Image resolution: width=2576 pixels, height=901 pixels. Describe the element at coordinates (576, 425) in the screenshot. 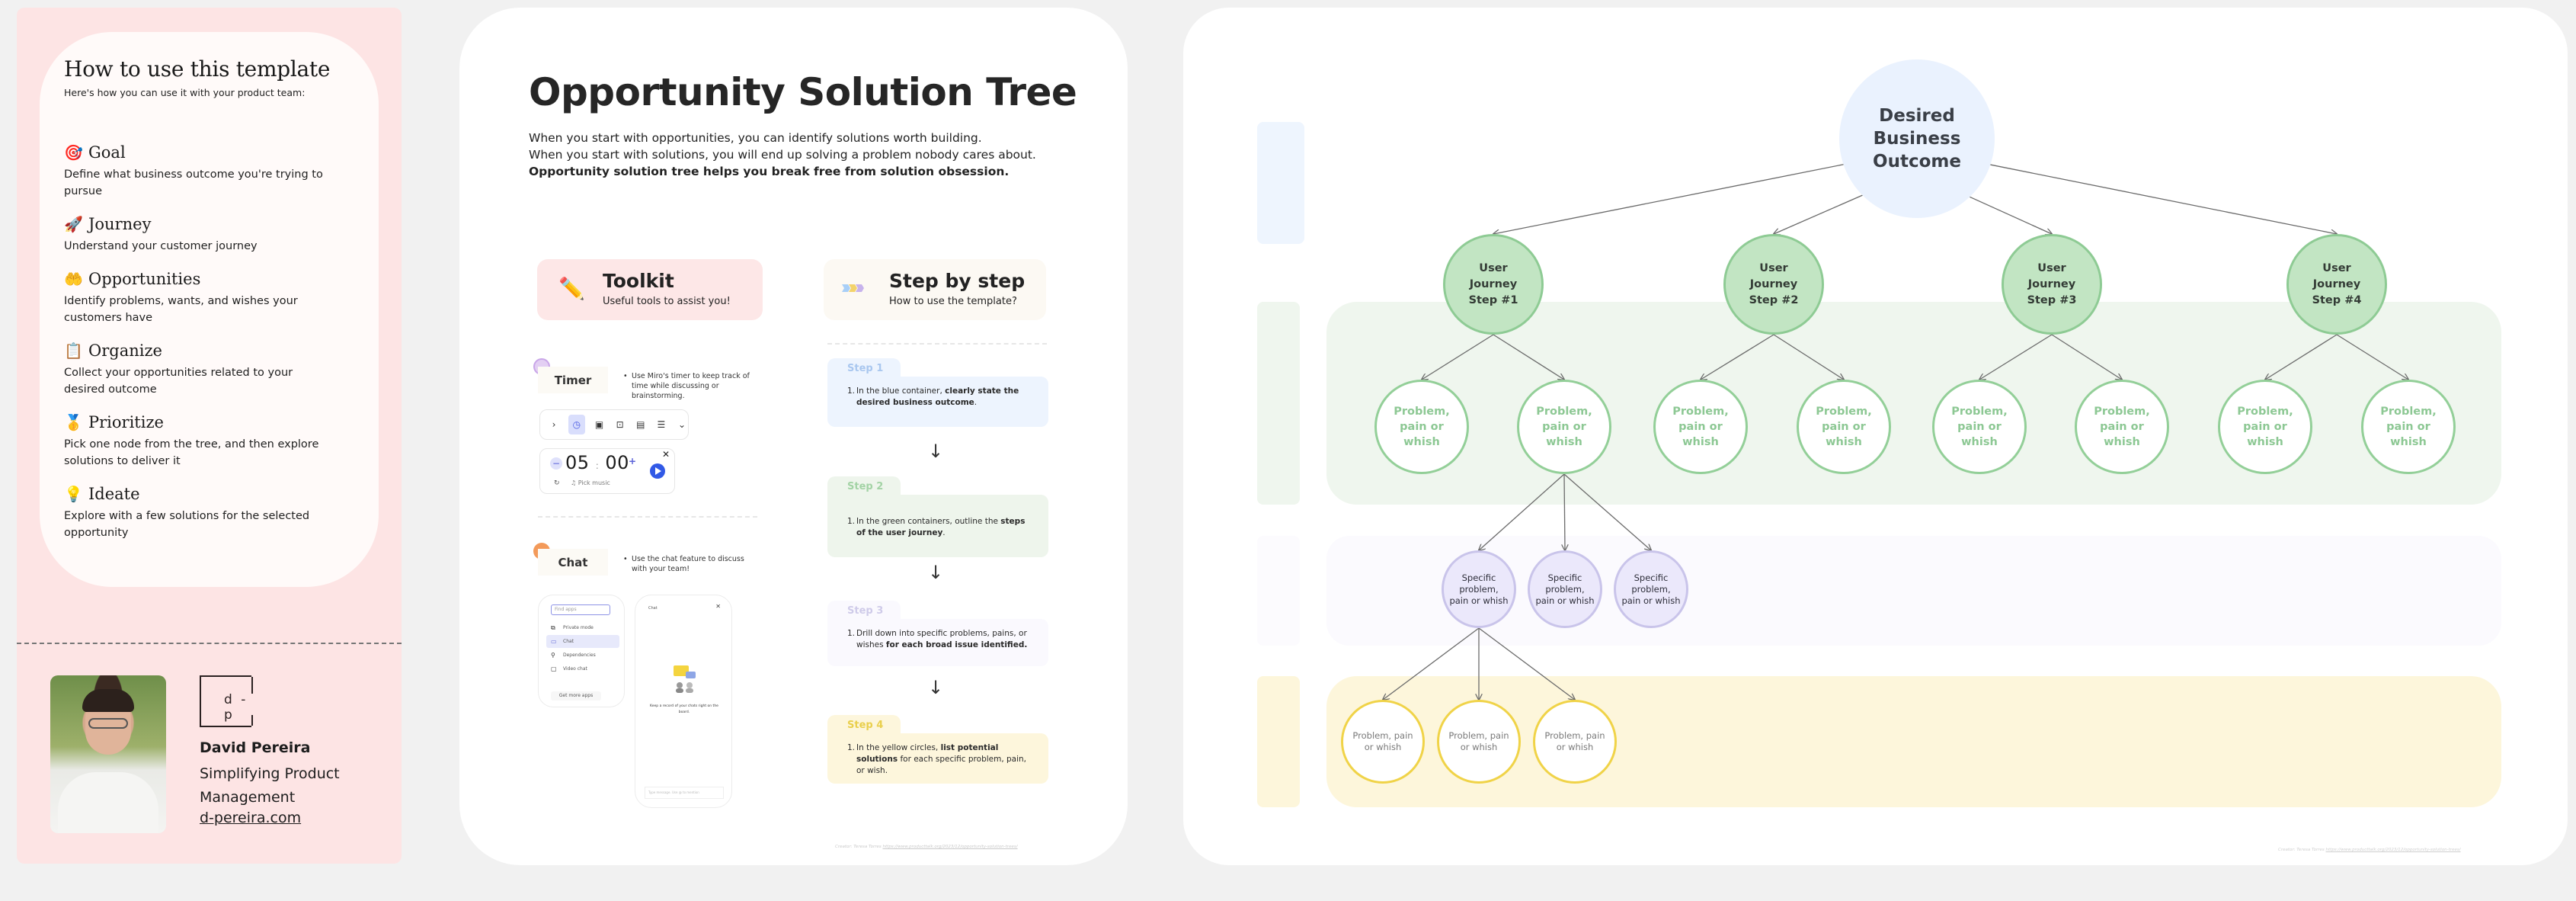

I see `timer-icon: ◷` at that location.